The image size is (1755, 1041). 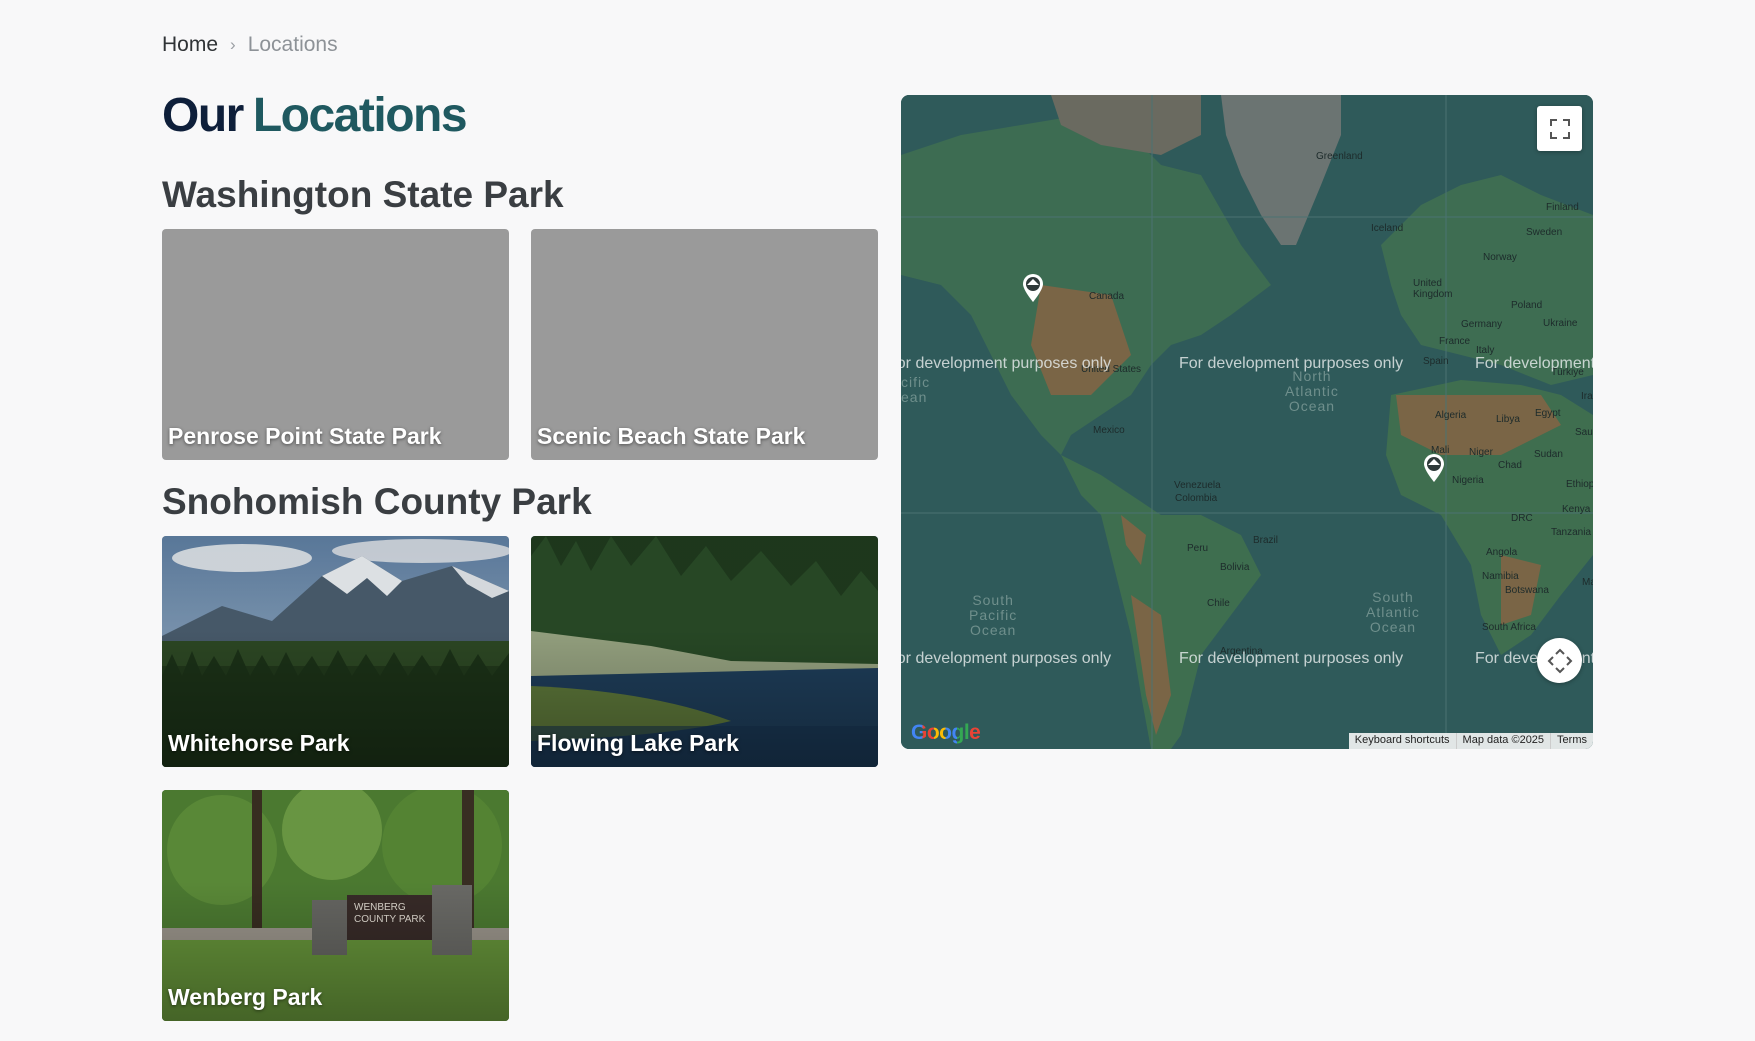 I want to click on map-label-egypt: Egypt, so click(x=1548, y=413).